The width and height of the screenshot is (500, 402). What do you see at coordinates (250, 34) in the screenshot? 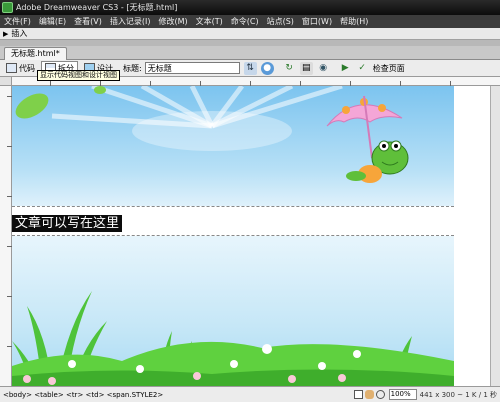
I see `insert-panel-header: ▶ 插入` at bounding box center [250, 34].